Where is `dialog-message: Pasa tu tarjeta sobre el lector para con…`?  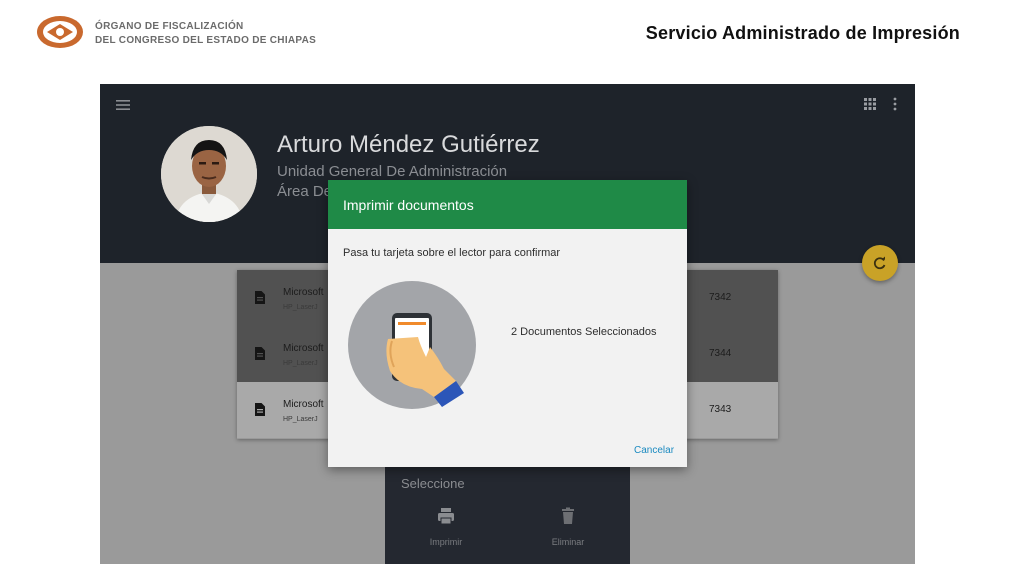
dialog-message: Pasa tu tarjeta sobre el lector para con… is located at coordinates (452, 253).